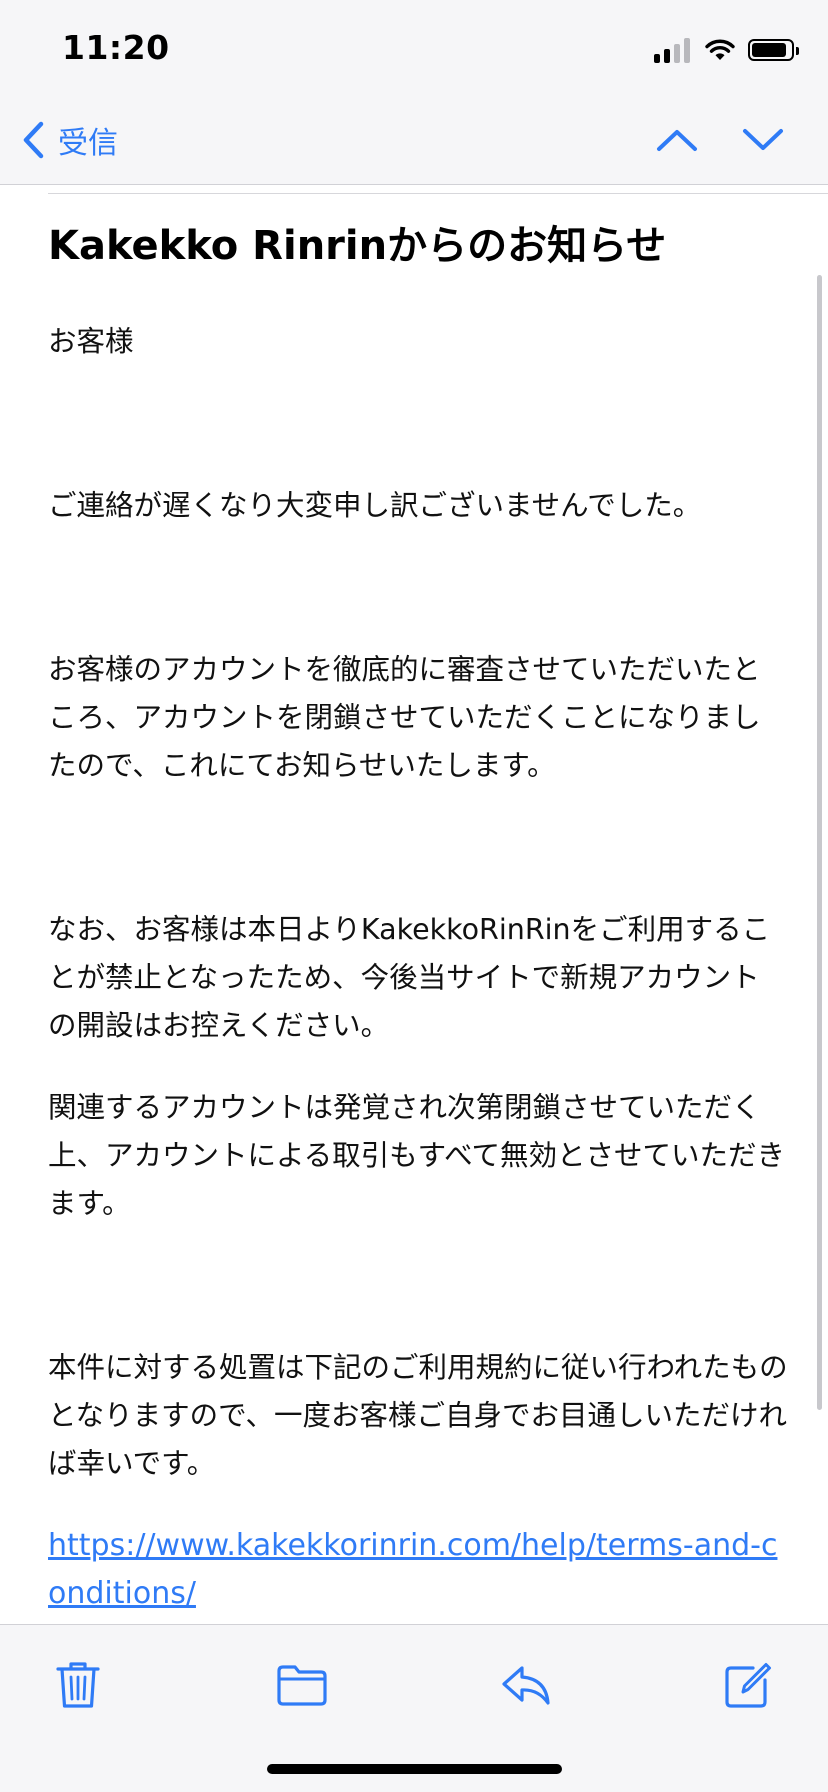  I want to click on compose-button, so click(748, 1685).